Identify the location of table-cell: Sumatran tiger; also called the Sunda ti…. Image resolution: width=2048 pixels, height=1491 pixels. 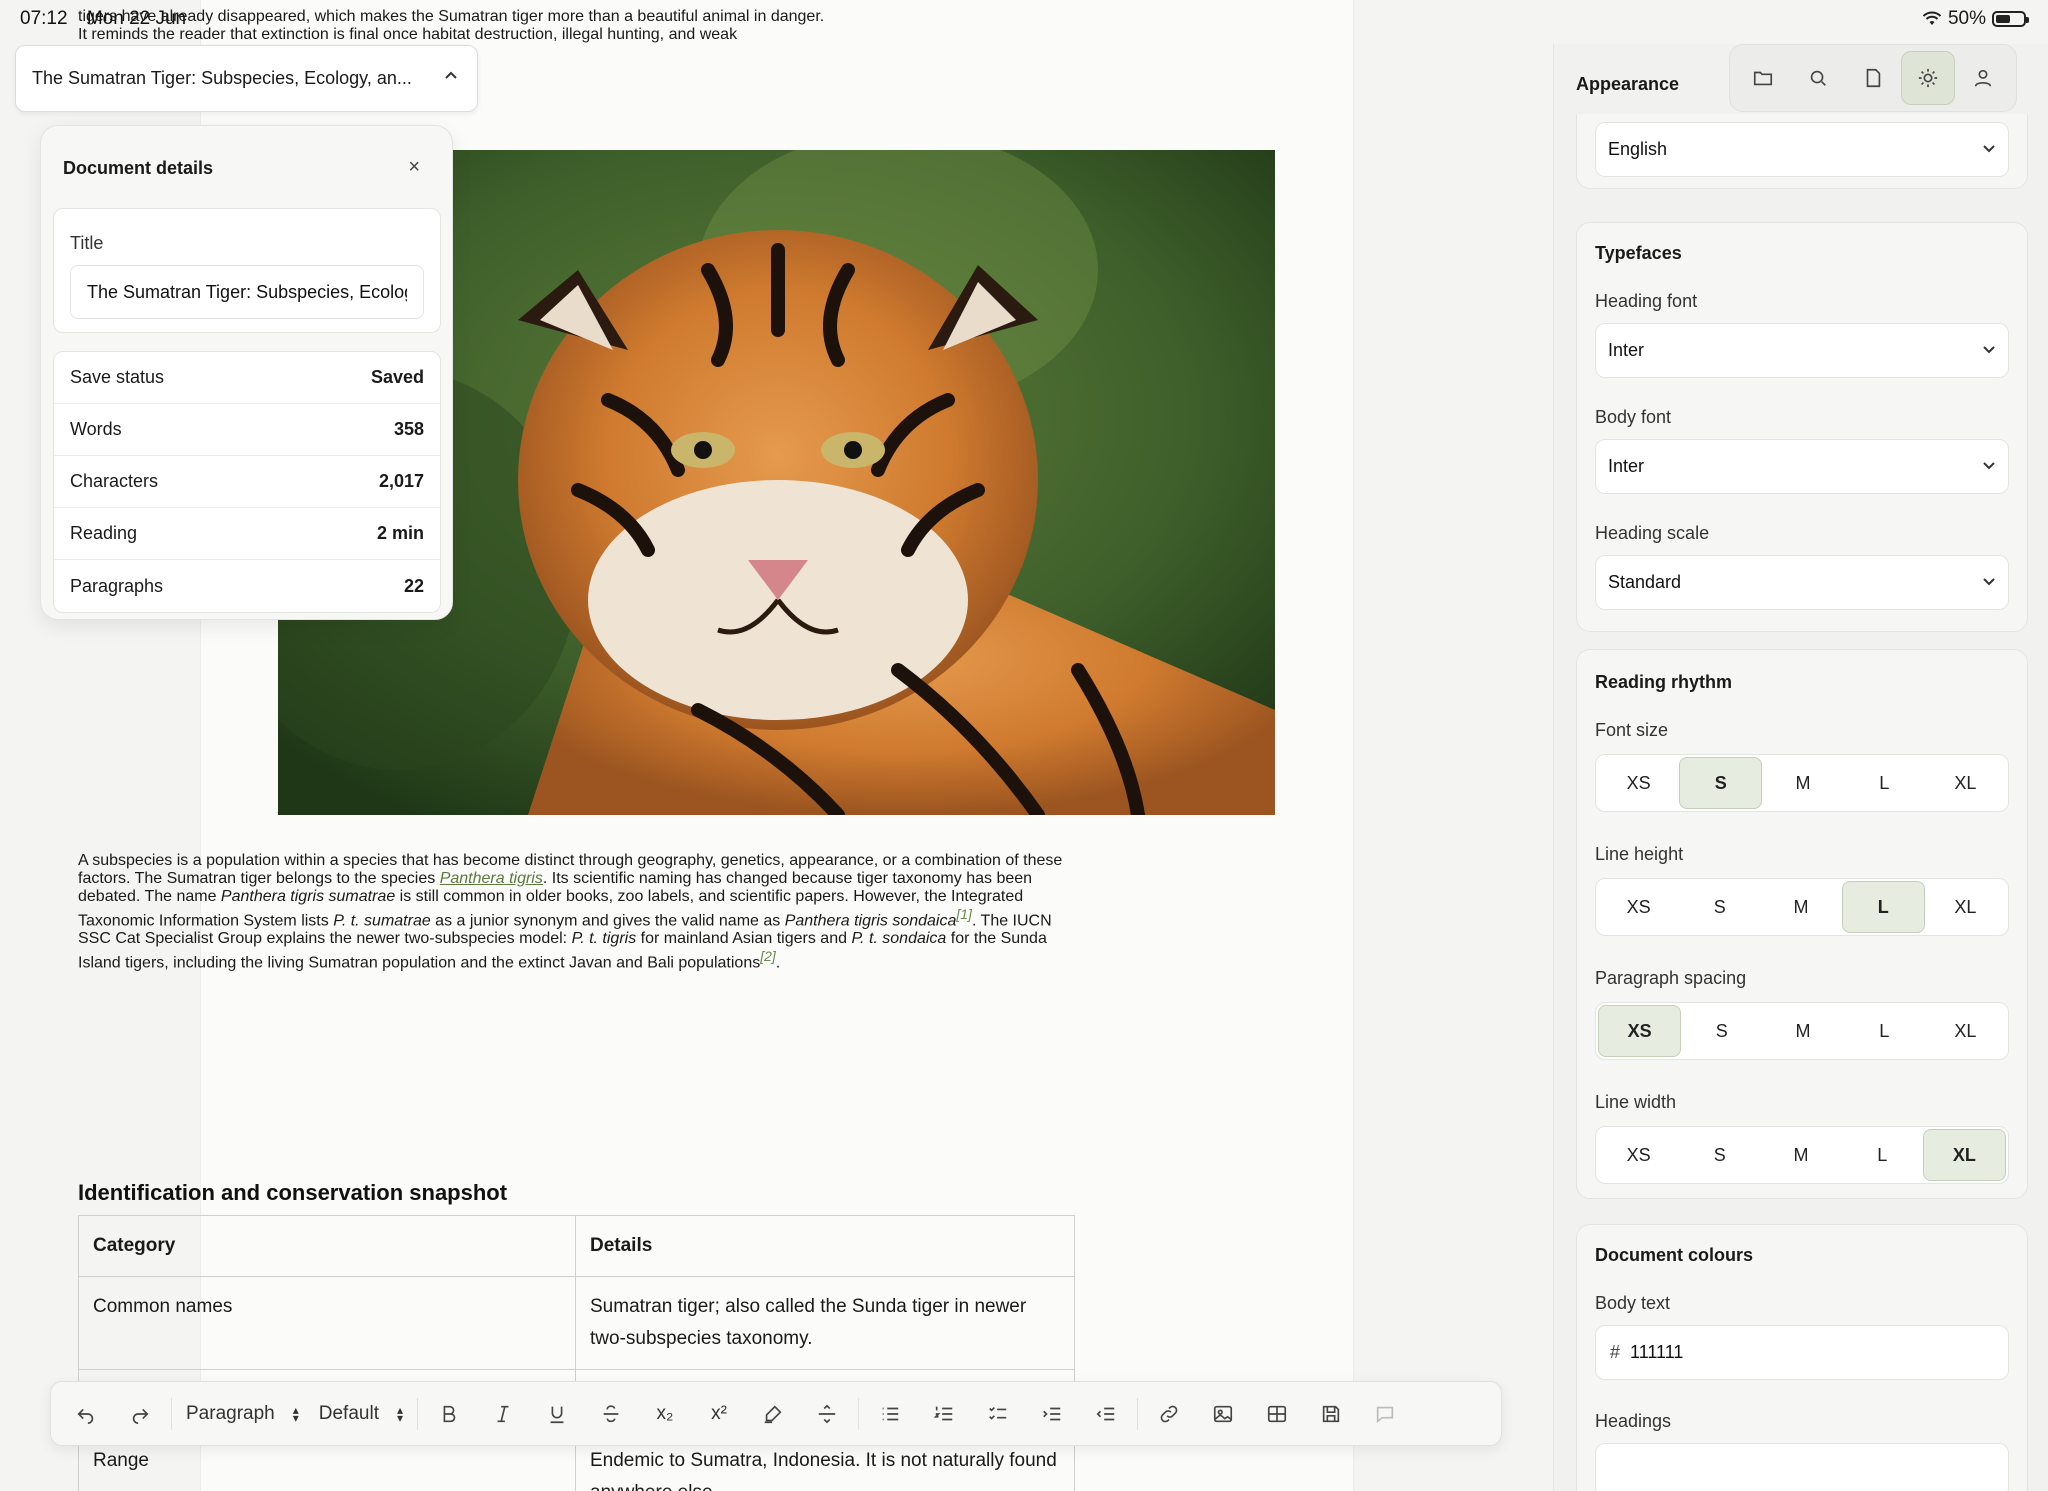
(825, 1323).